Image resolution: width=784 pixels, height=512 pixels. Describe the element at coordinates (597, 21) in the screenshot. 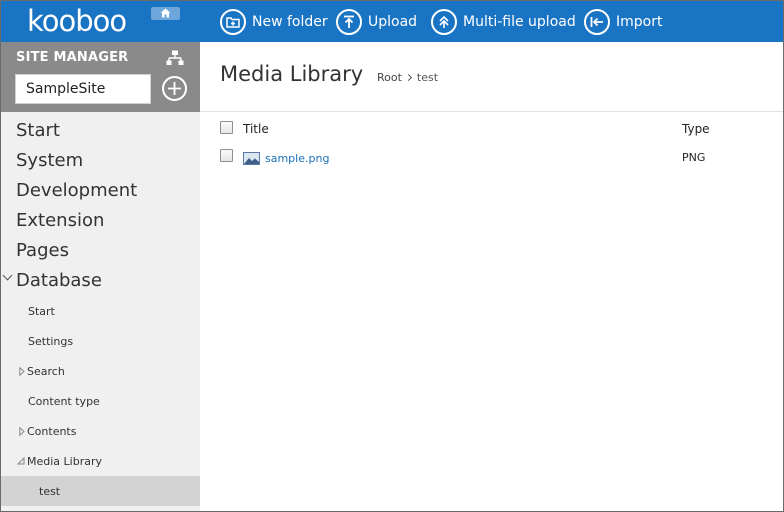

I see `import-icon` at that location.